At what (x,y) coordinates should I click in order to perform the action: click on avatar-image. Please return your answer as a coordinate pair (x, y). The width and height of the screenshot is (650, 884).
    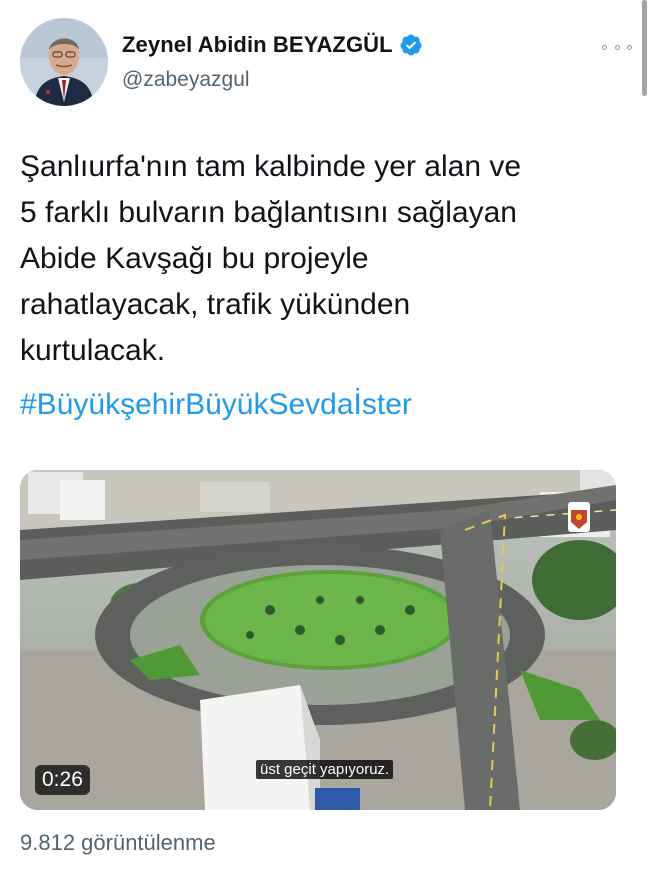
    Looking at the image, I should click on (64, 62).